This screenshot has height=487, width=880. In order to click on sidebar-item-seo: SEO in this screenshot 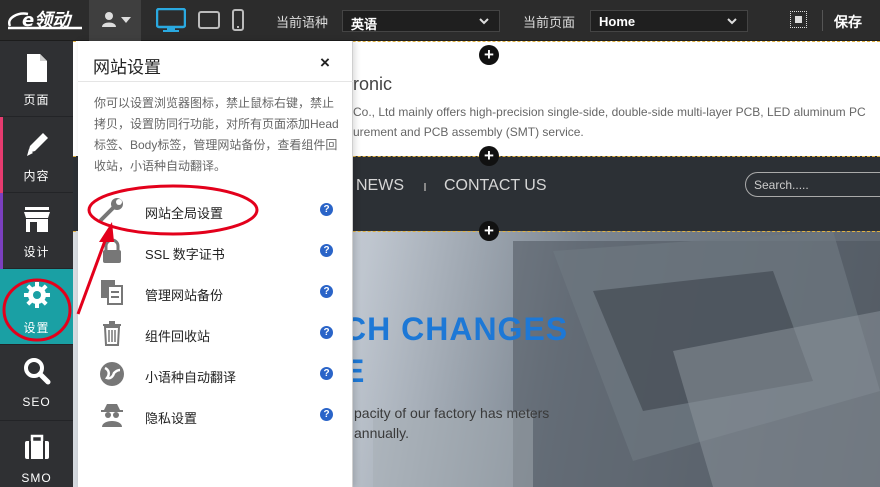, I will do `click(36, 383)`.